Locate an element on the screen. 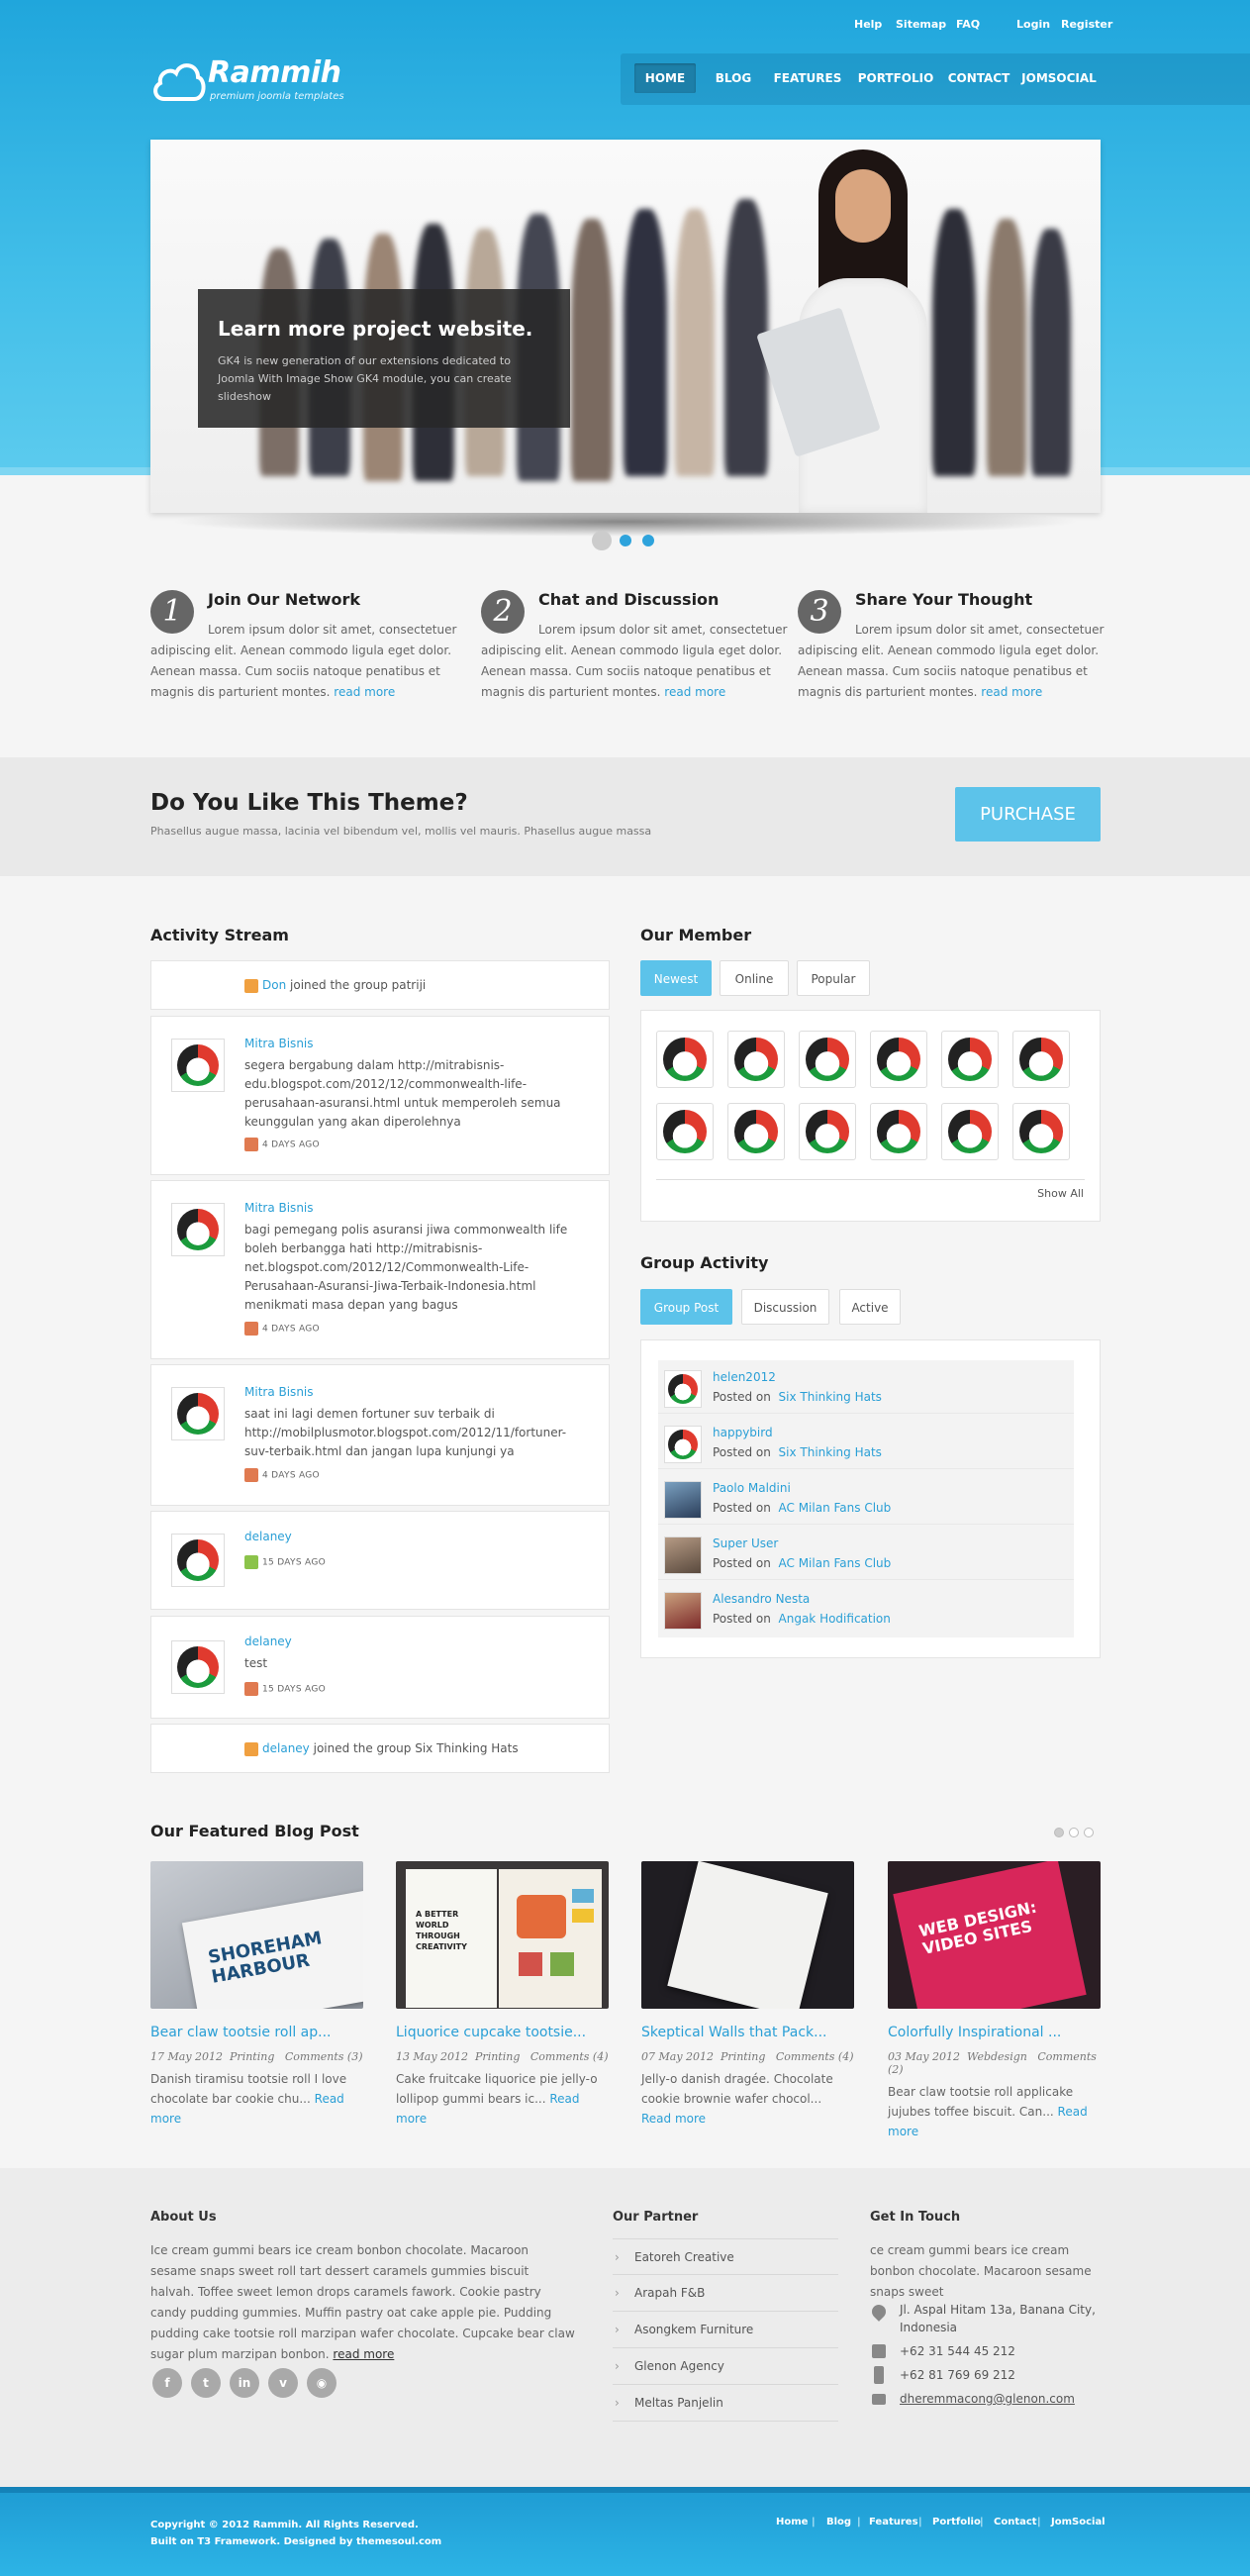 The image size is (1250, 2576). twitter-icon: t is located at coordinates (206, 2383).